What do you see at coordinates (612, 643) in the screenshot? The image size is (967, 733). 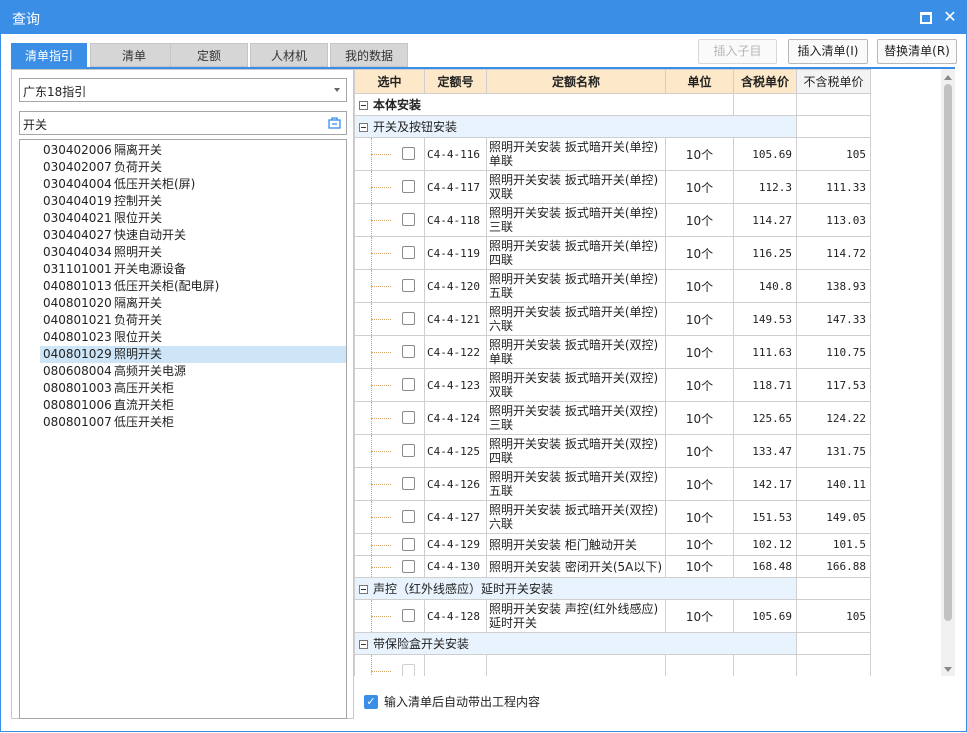 I see `group-row: 带保险盒开关安装` at bounding box center [612, 643].